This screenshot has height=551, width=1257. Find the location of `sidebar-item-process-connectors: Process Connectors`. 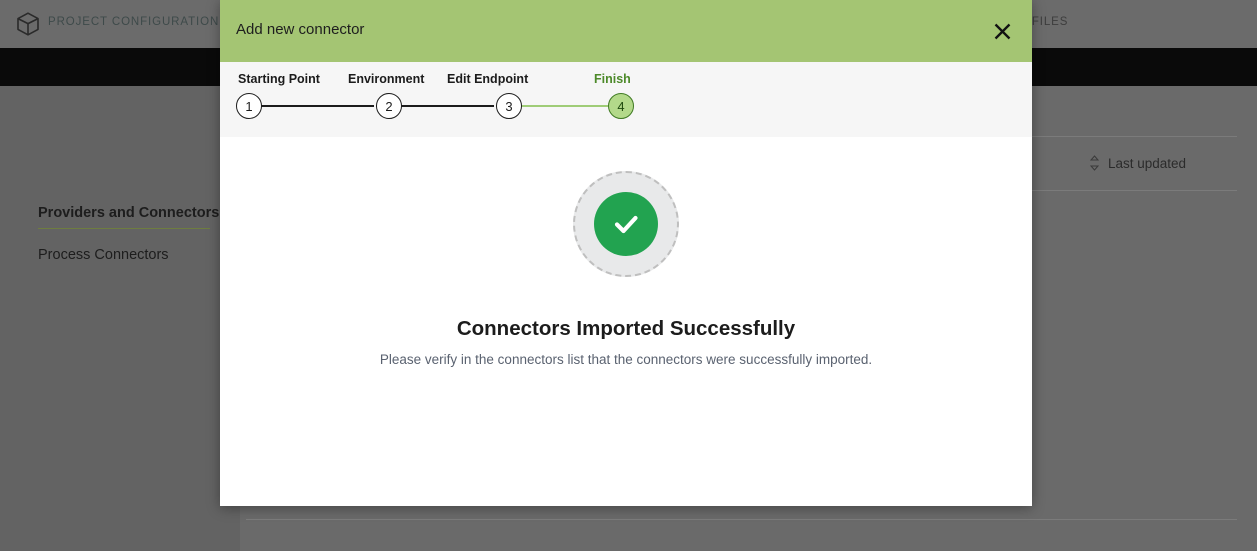

sidebar-item-process-connectors: Process Connectors is located at coordinates (103, 255).